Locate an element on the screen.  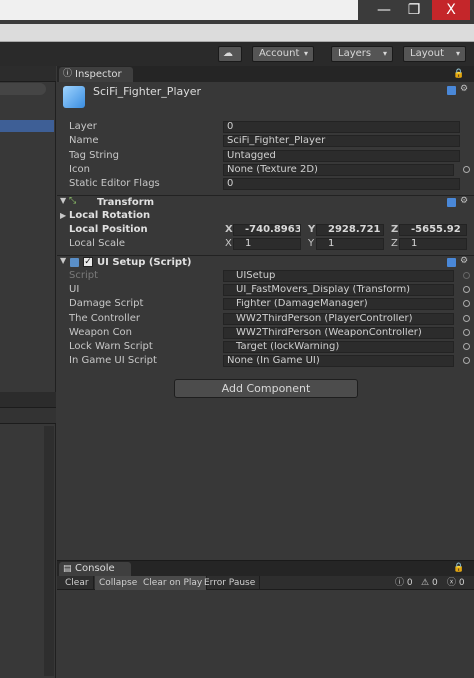
scale-y-field: 1 is located at coordinates (350, 244).